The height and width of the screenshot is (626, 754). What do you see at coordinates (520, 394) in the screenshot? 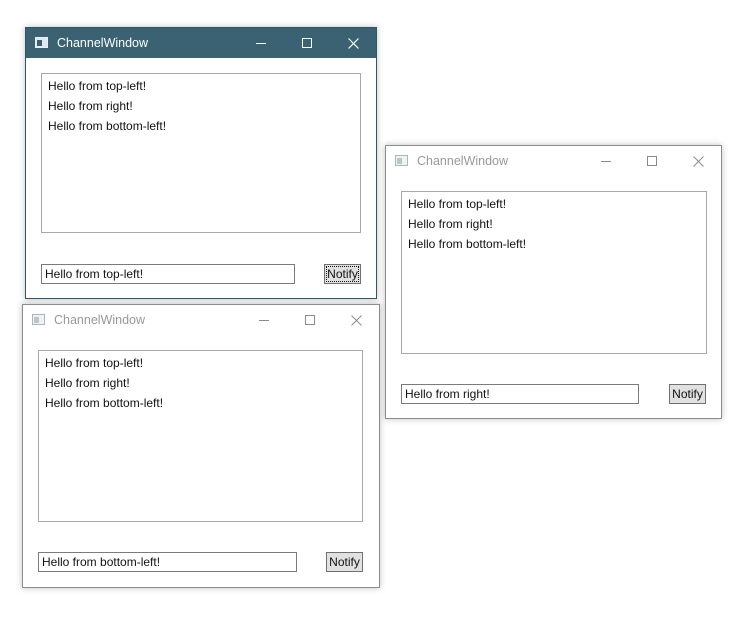
I see `message-input: Hello from right!` at bounding box center [520, 394].